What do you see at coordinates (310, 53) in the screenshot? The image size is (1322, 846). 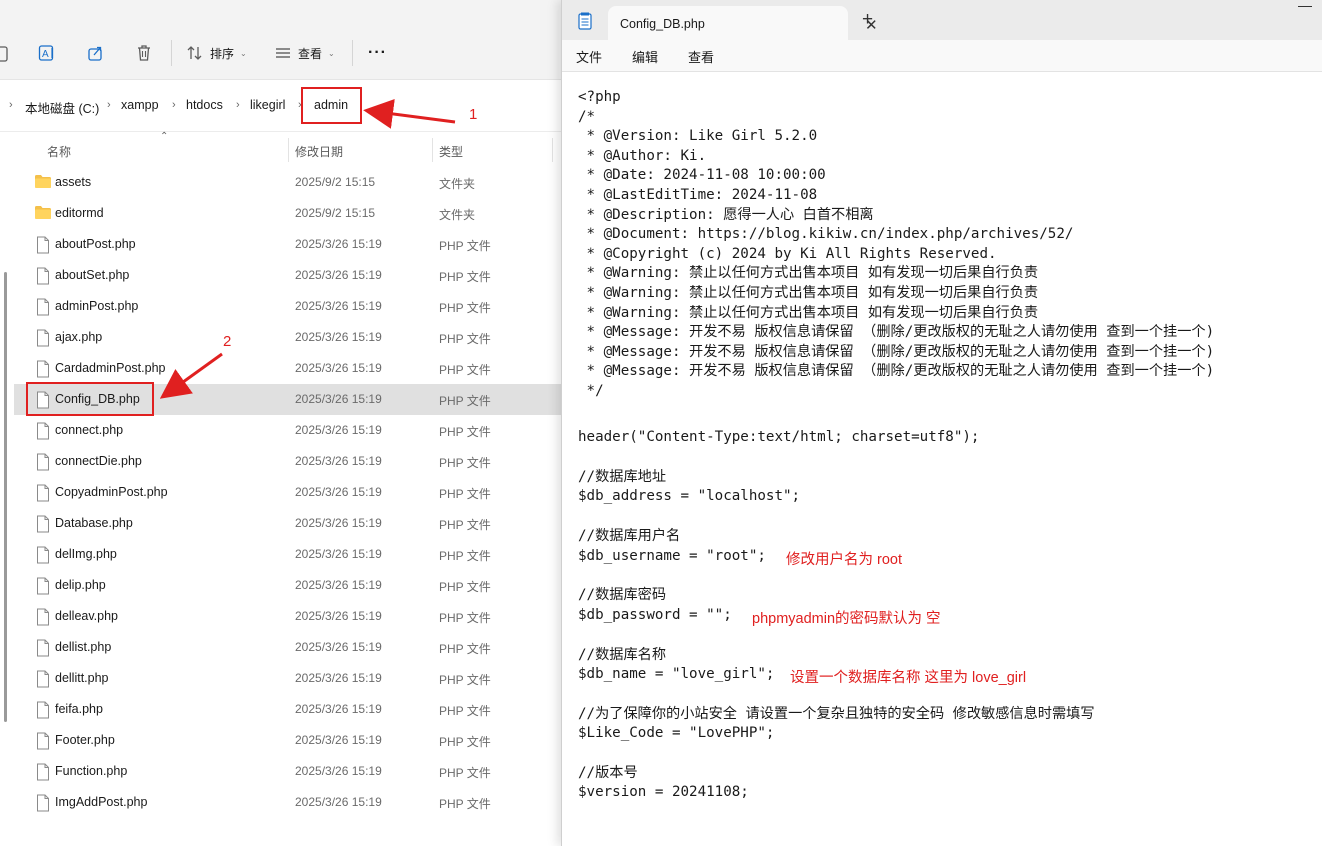 I see `view-label: 查看` at bounding box center [310, 53].